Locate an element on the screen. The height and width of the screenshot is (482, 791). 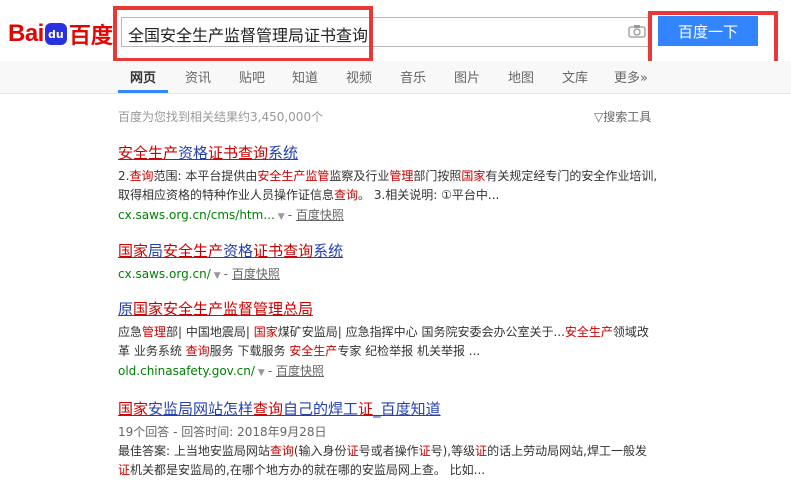
tab-wenku: 文库 is located at coordinates (575, 76).